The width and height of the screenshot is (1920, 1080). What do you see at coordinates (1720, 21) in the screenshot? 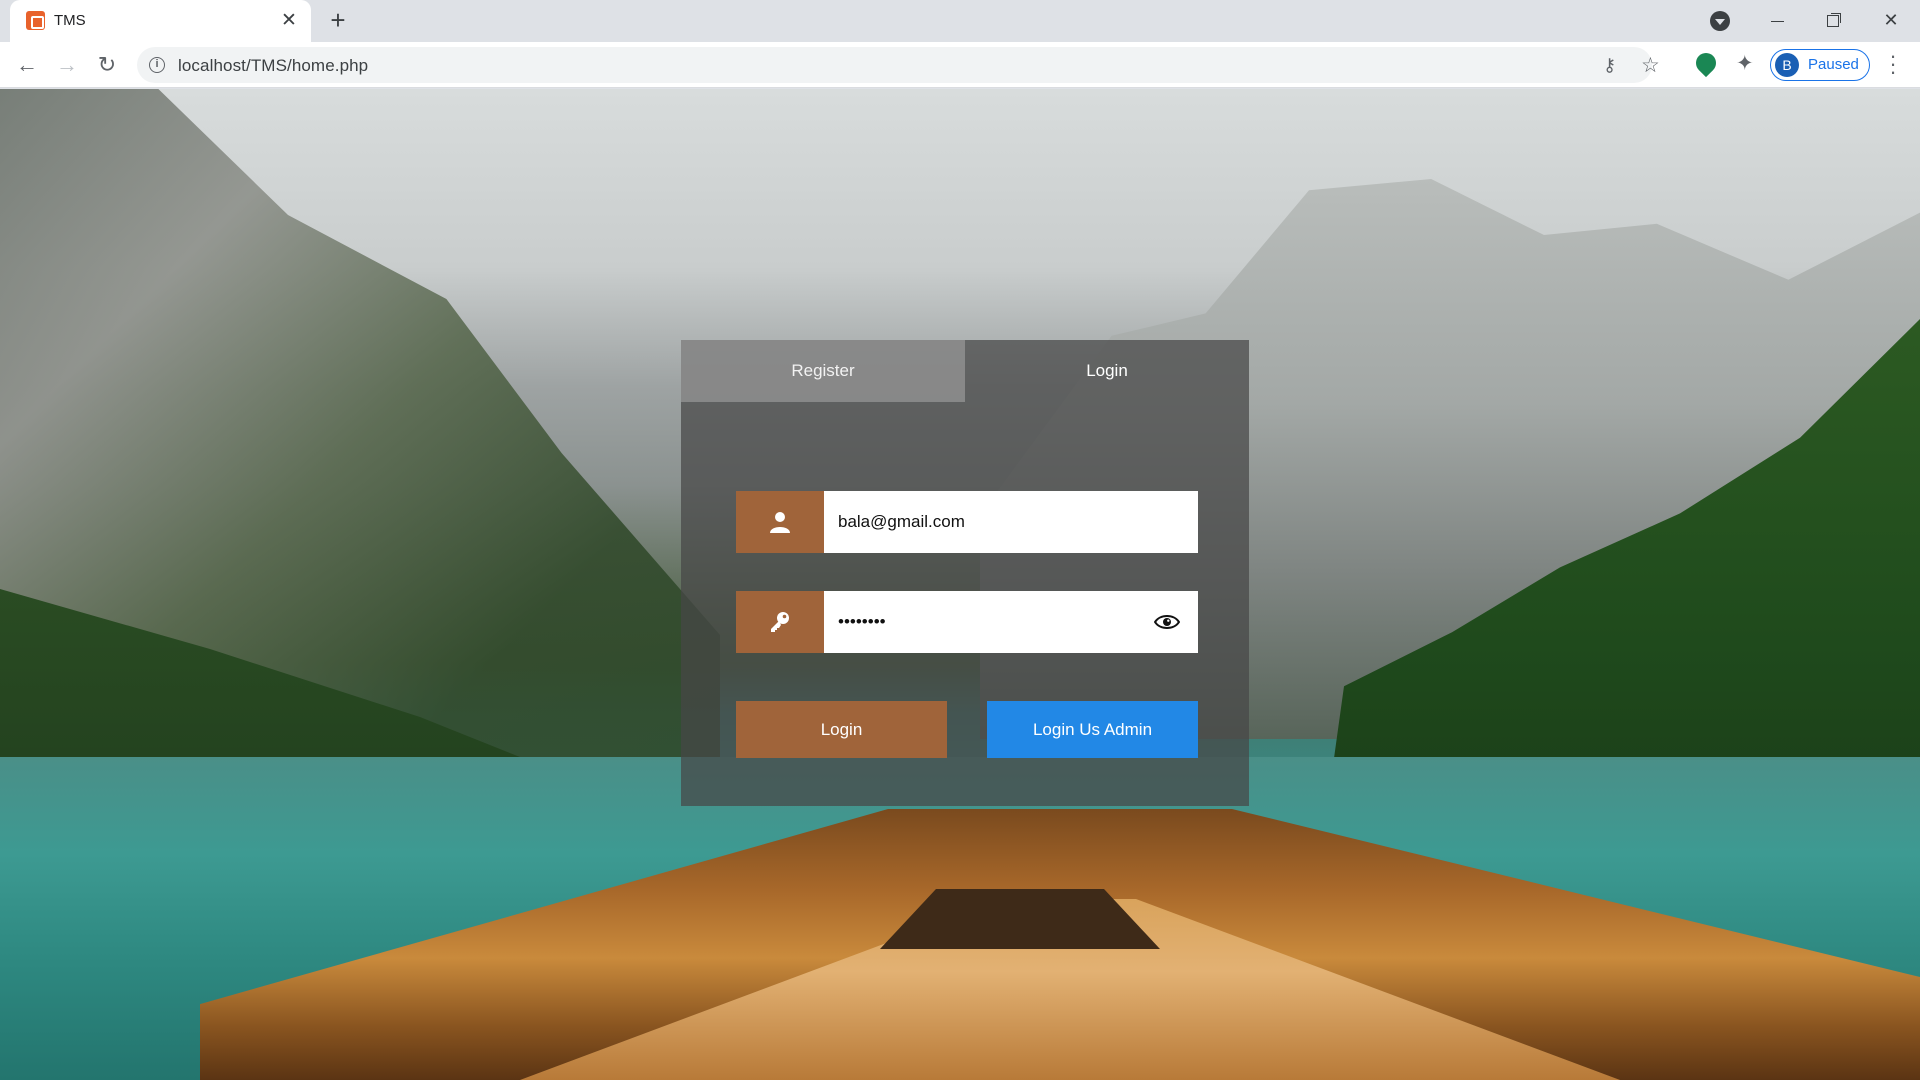
I see `tab-search-icon` at bounding box center [1720, 21].